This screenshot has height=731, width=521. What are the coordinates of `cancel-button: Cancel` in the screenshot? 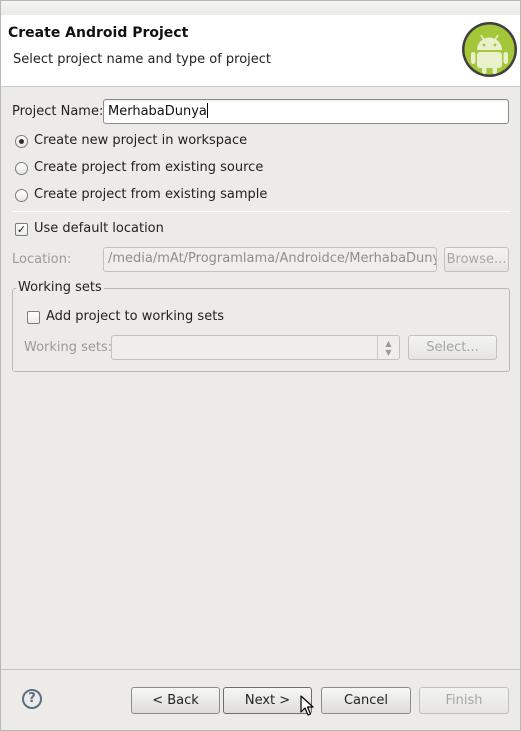 It's located at (366, 700).